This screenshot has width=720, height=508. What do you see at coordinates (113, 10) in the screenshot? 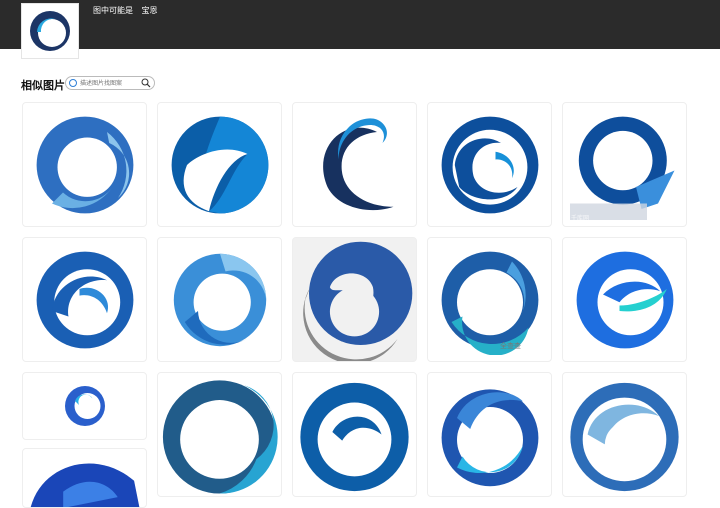
I see `guess-label: 图中可能是` at bounding box center [113, 10].